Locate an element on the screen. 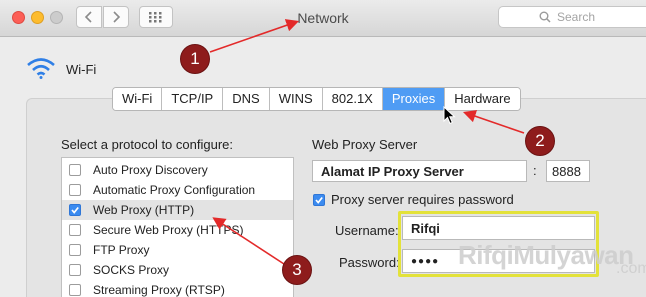  mouse-cursor-icon is located at coordinates (449, 115).